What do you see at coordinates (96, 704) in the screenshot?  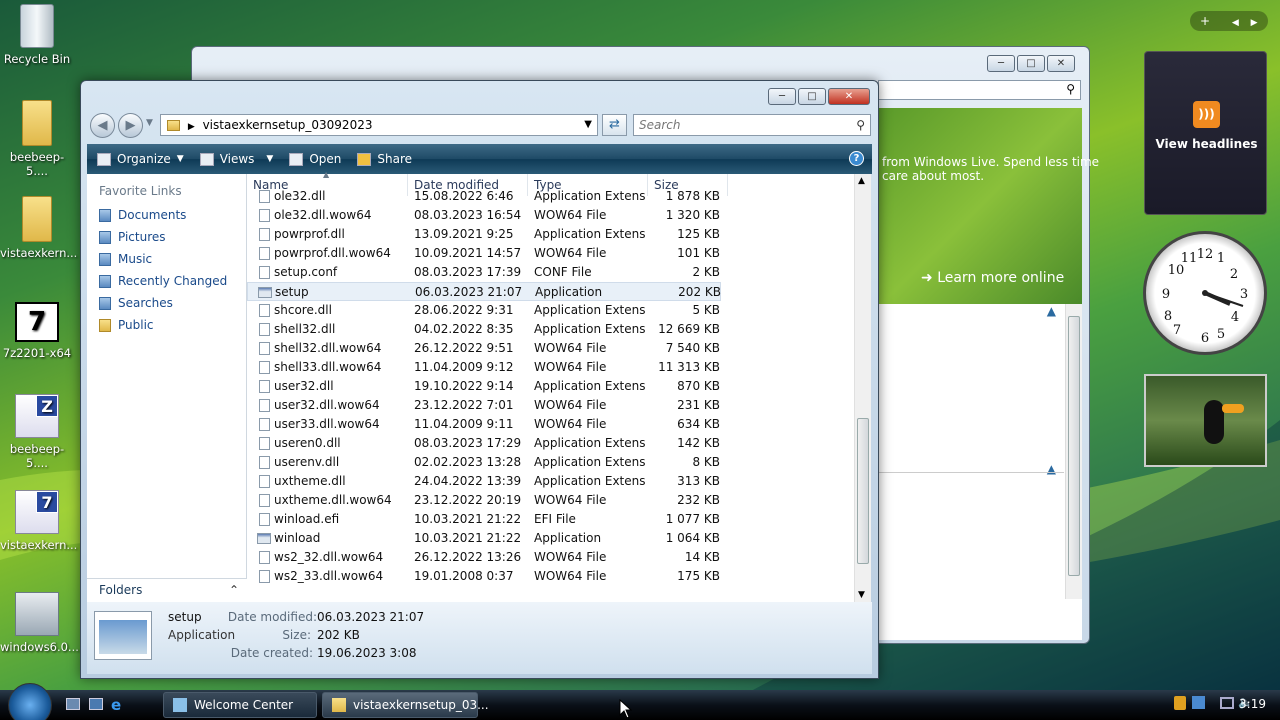 I see `switch-windows-icon` at bounding box center [96, 704].